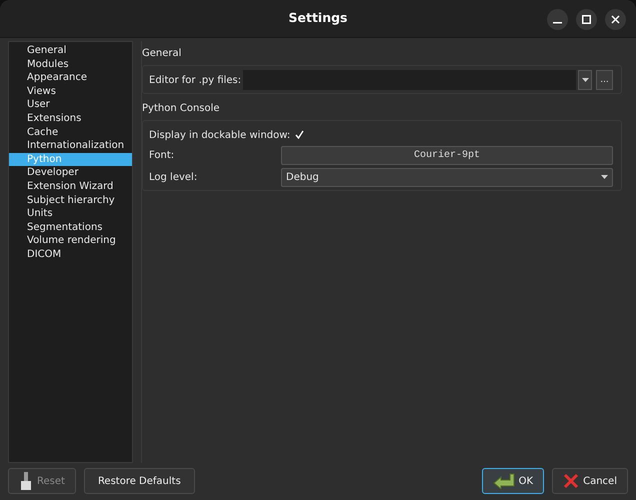 The width and height of the screenshot is (636, 500). What do you see at coordinates (70, 255) in the screenshot?
I see `sidebar-item: DICOM` at bounding box center [70, 255].